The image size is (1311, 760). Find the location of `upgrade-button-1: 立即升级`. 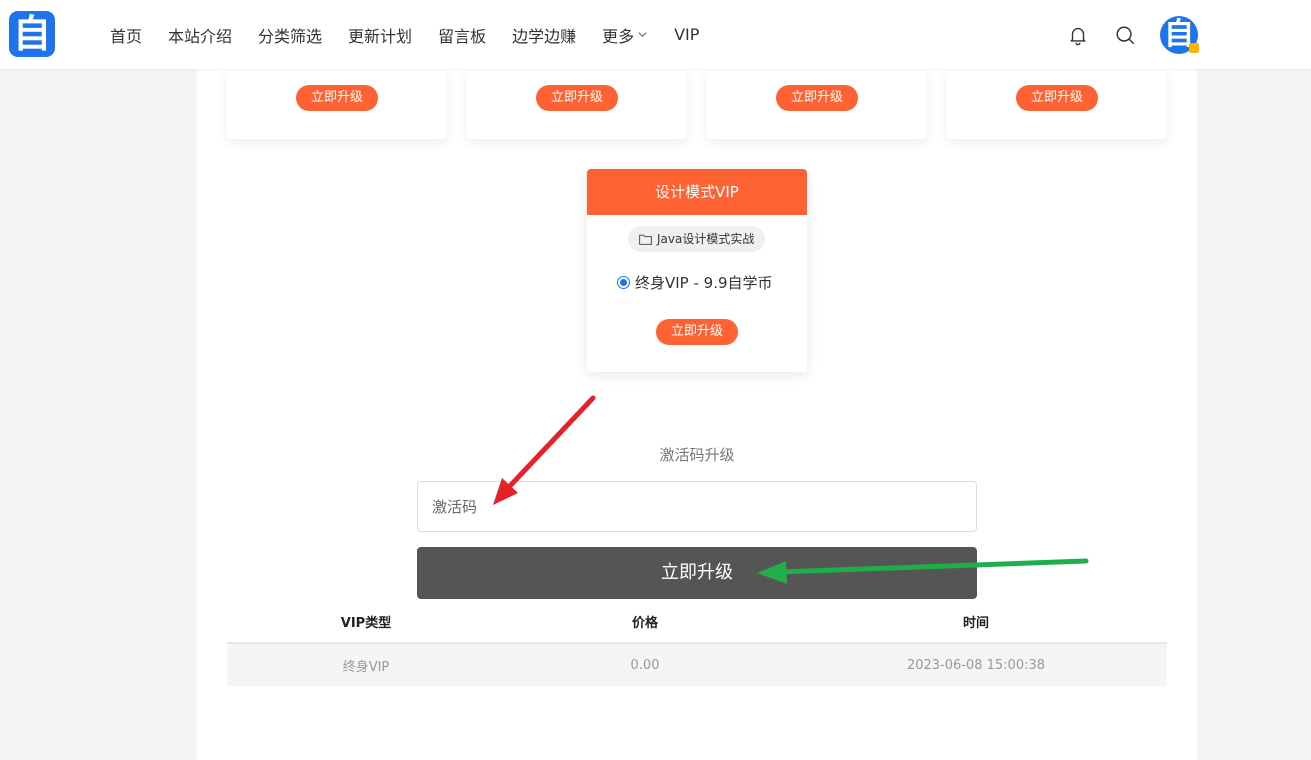

upgrade-button-1: 立即升级 is located at coordinates (337, 98).